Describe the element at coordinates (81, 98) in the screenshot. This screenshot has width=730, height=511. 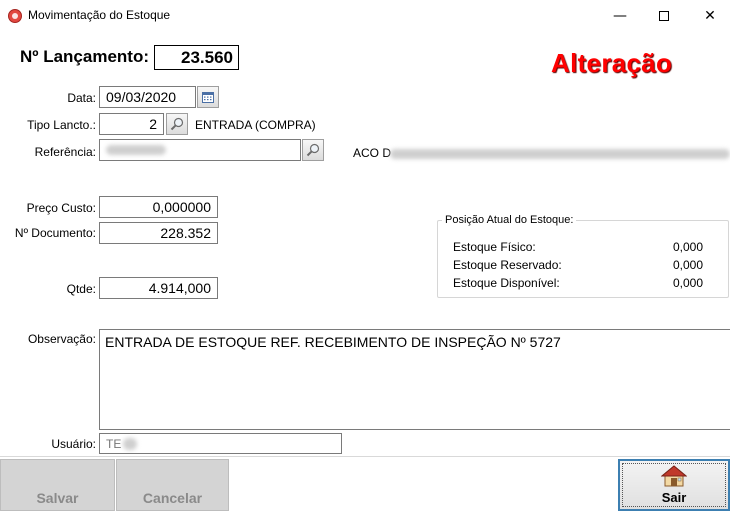
I see `data-label: Data:` at that location.